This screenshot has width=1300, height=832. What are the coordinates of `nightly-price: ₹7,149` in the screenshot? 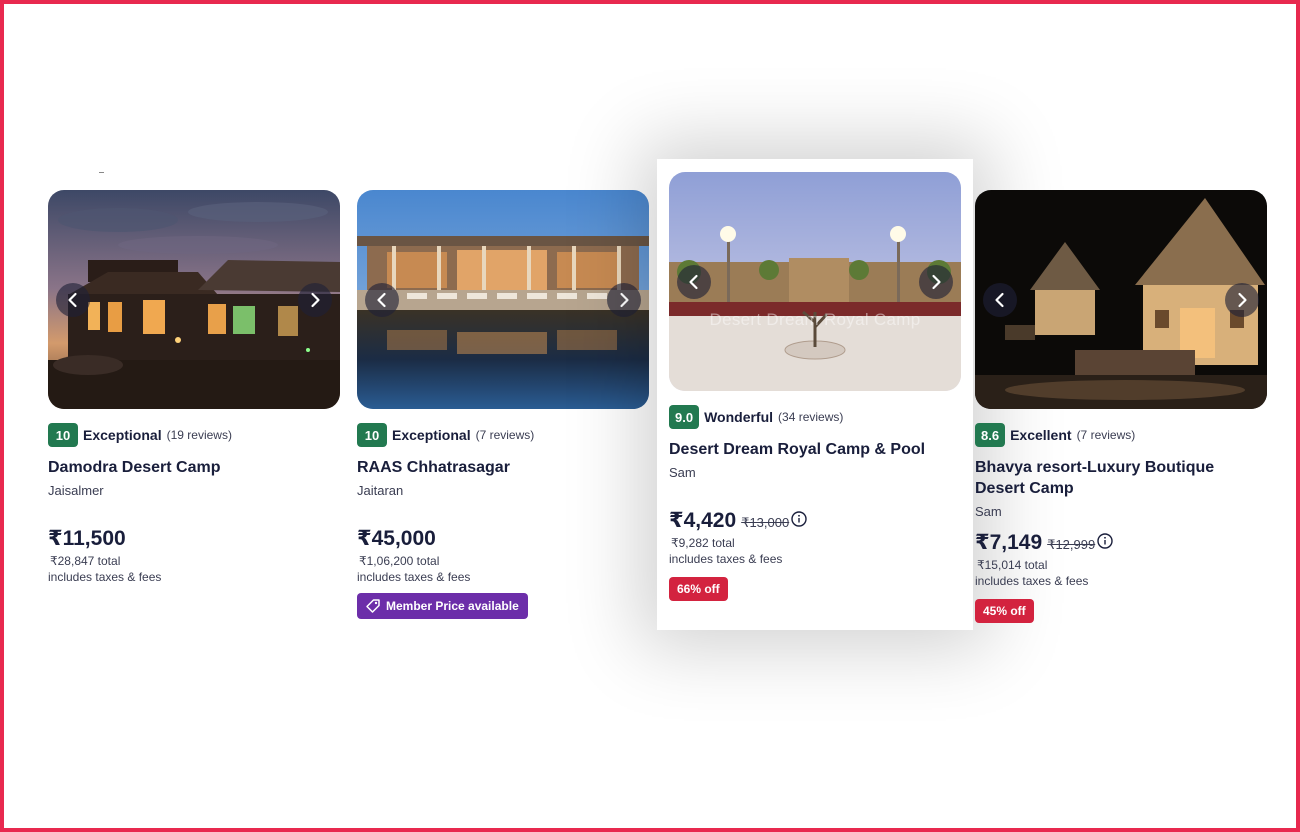 It's located at (1009, 542).